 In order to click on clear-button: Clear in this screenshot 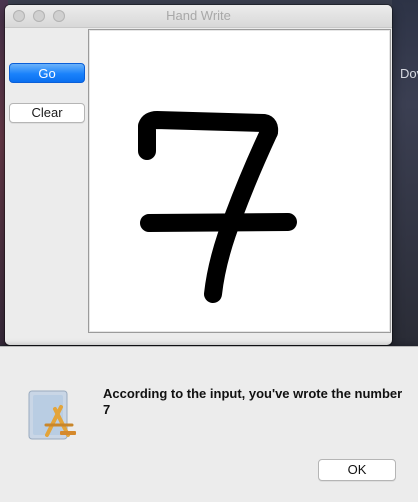, I will do `click(47, 113)`.